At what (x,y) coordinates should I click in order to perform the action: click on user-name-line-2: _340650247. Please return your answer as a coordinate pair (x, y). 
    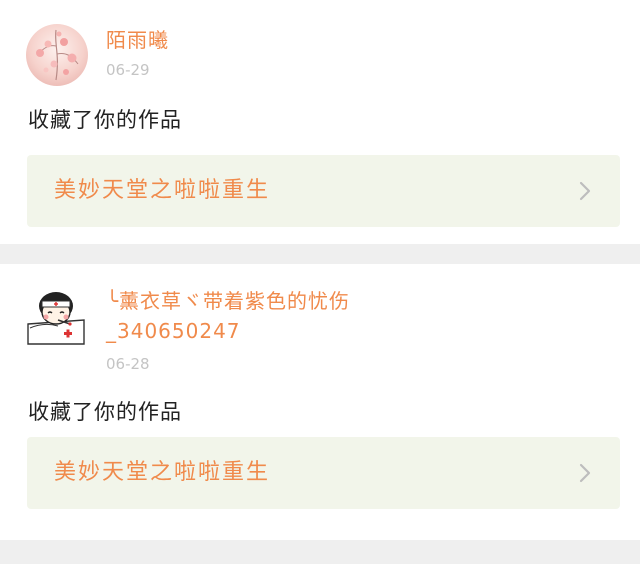
    Looking at the image, I should click on (173, 331).